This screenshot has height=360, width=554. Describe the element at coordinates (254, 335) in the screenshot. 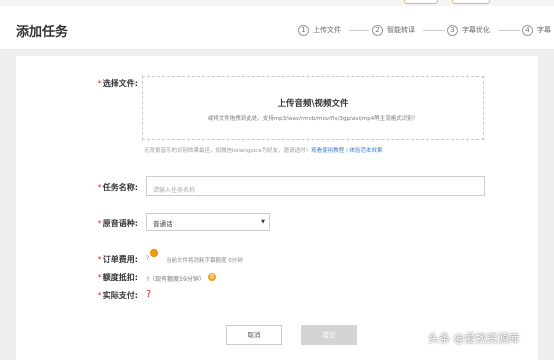

I see `cancel-button: 取消` at that location.